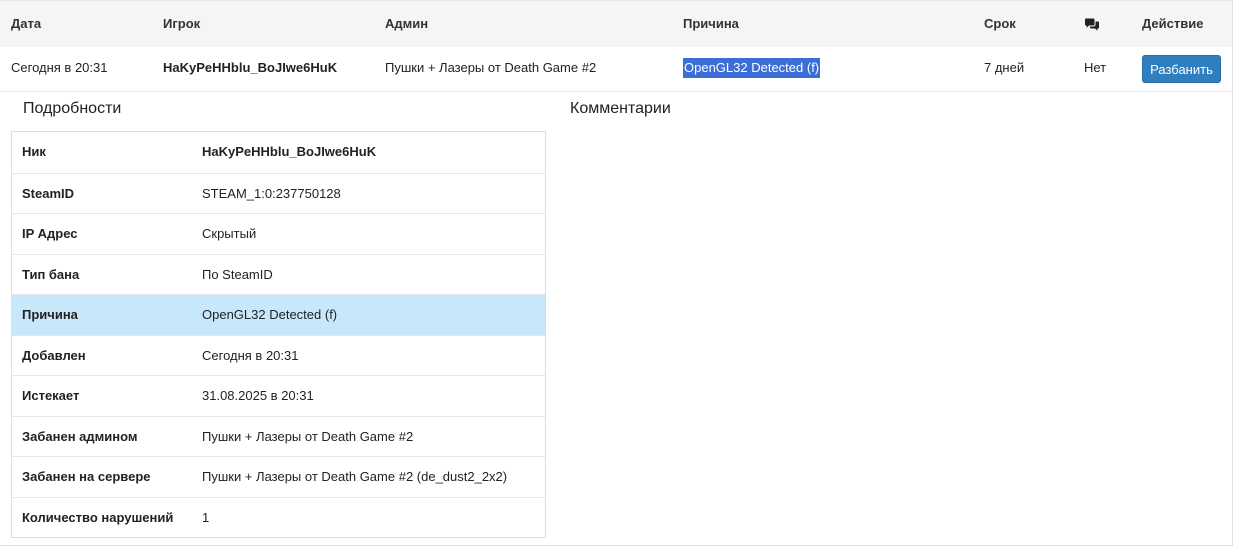  What do you see at coordinates (1095, 67) in the screenshot?
I see `ban-comments: Нет` at bounding box center [1095, 67].